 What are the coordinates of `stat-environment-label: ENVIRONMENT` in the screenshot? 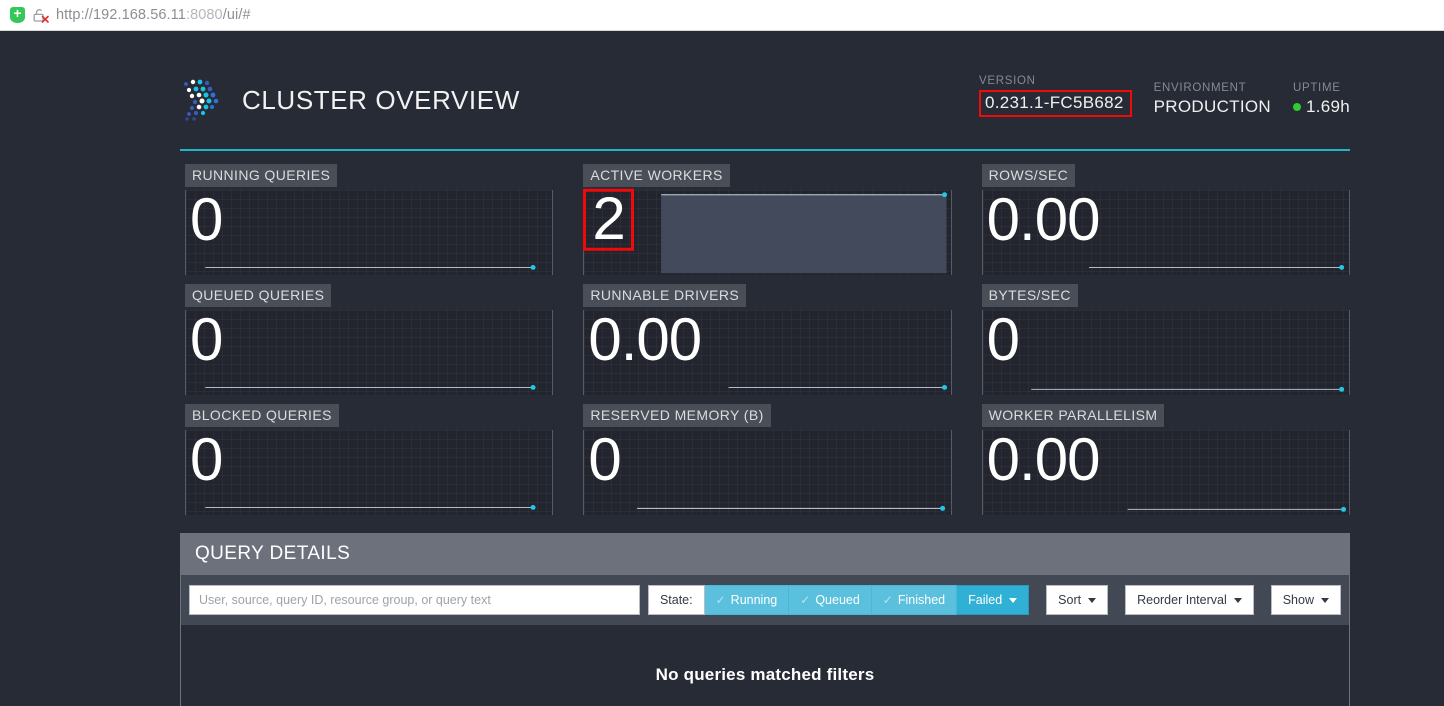 It's located at (1200, 88).